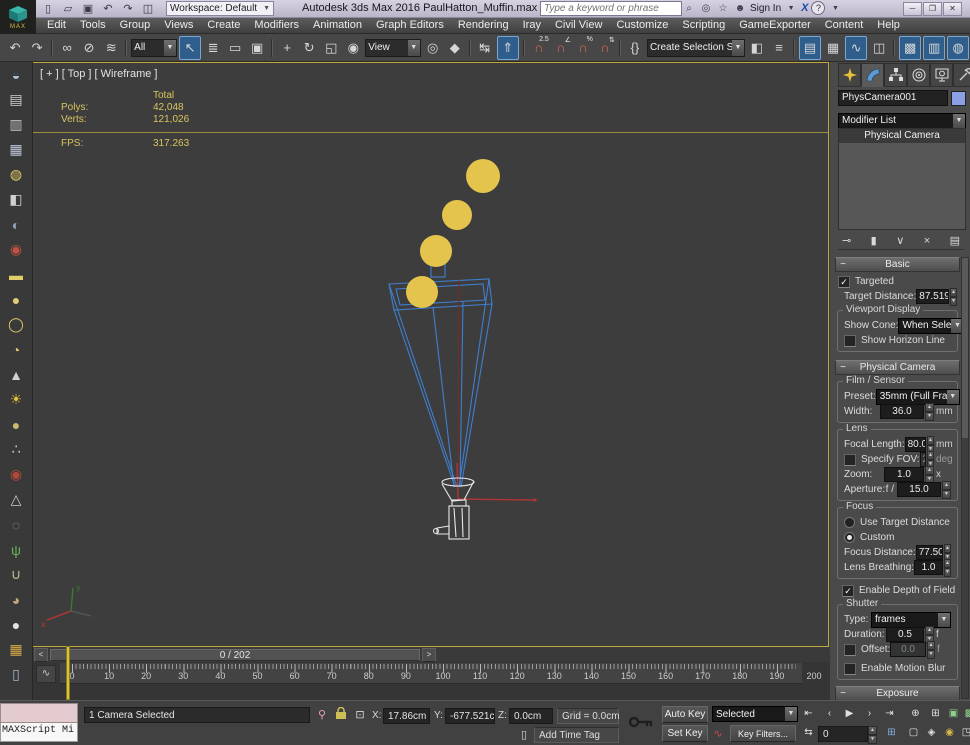 The height and width of the screenshot is (745, 970). I want to click on menu-item: Tools, so click(93, 25).